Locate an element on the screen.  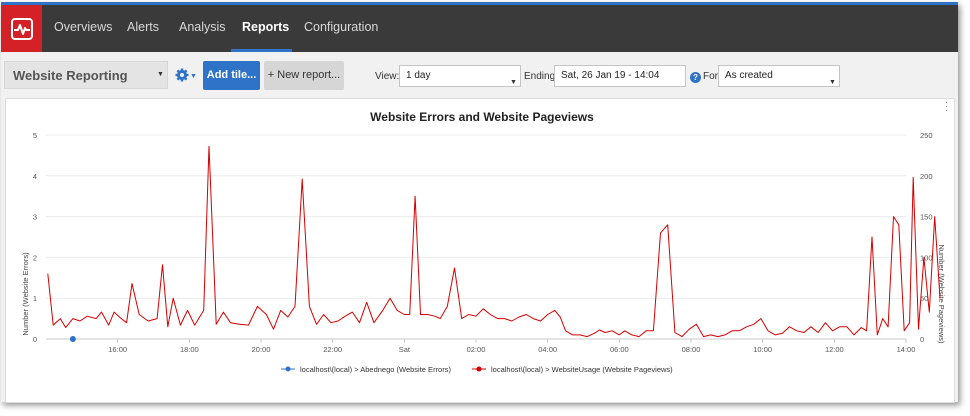
app-logo is located at coordinates (21, 28).